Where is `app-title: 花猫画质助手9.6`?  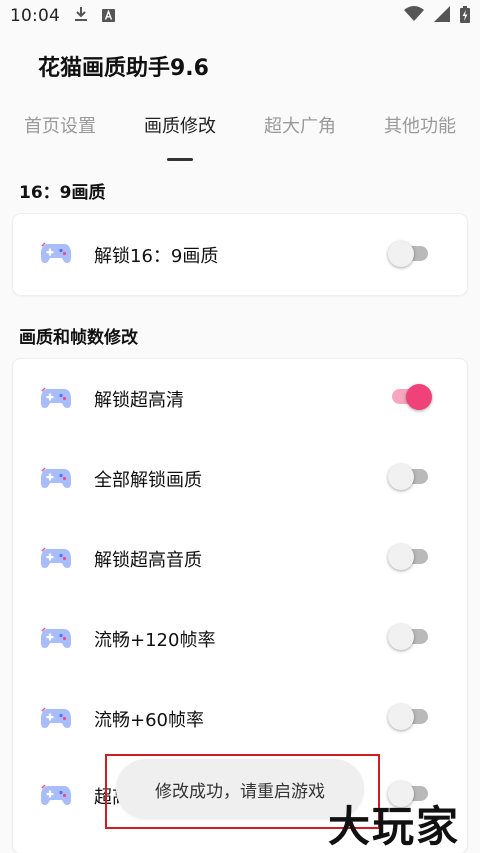 app-title: 花猫画质助手9.6 is located at coordinates (123, 68).